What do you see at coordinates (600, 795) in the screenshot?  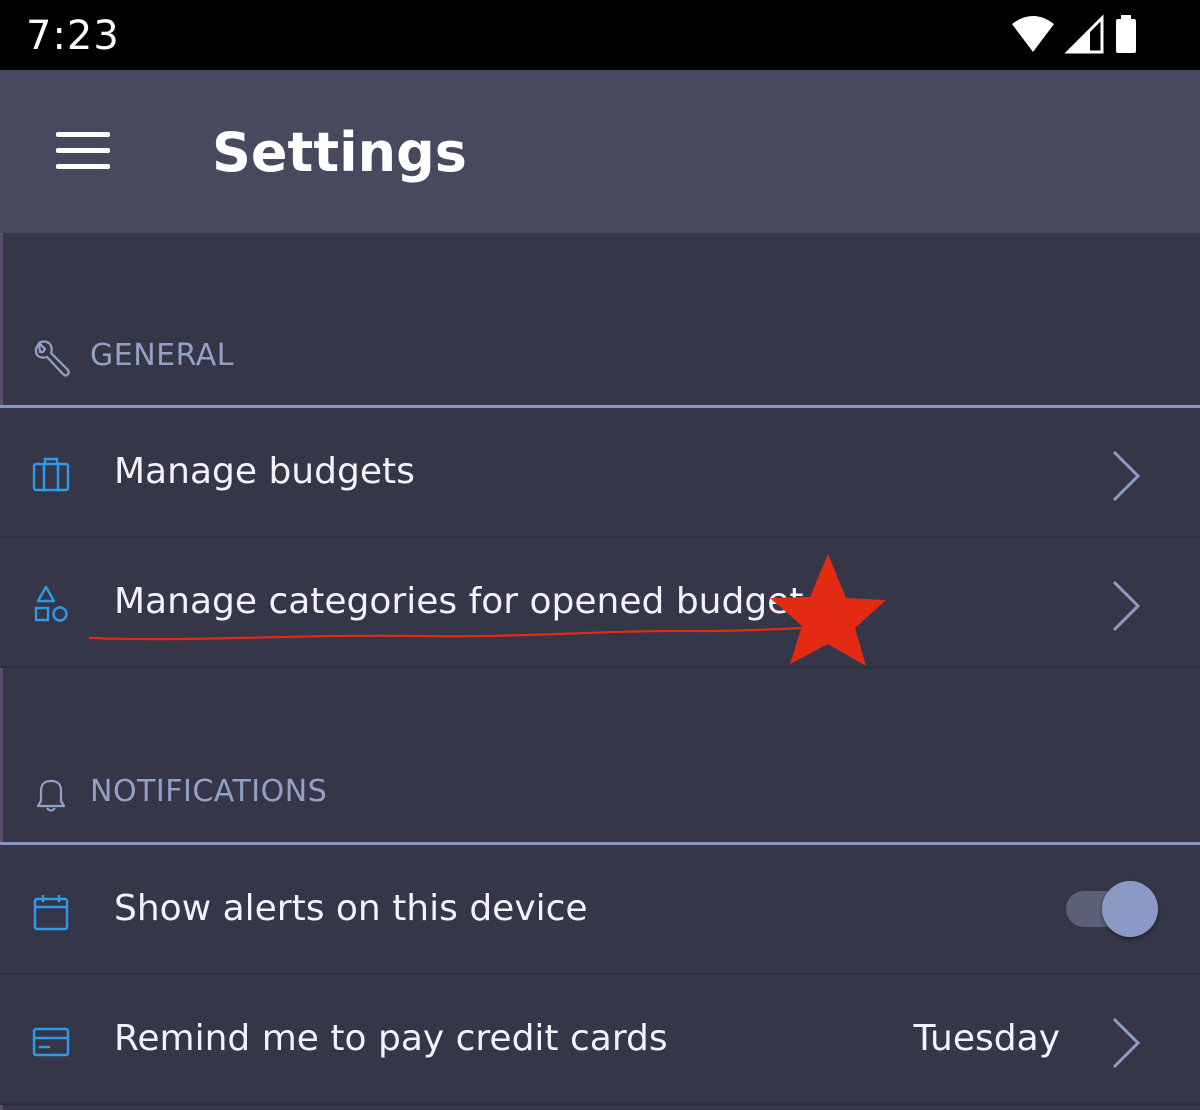 I see `section-header-notifications: NOTIFICATIONS` at bounding box center [600, 795].